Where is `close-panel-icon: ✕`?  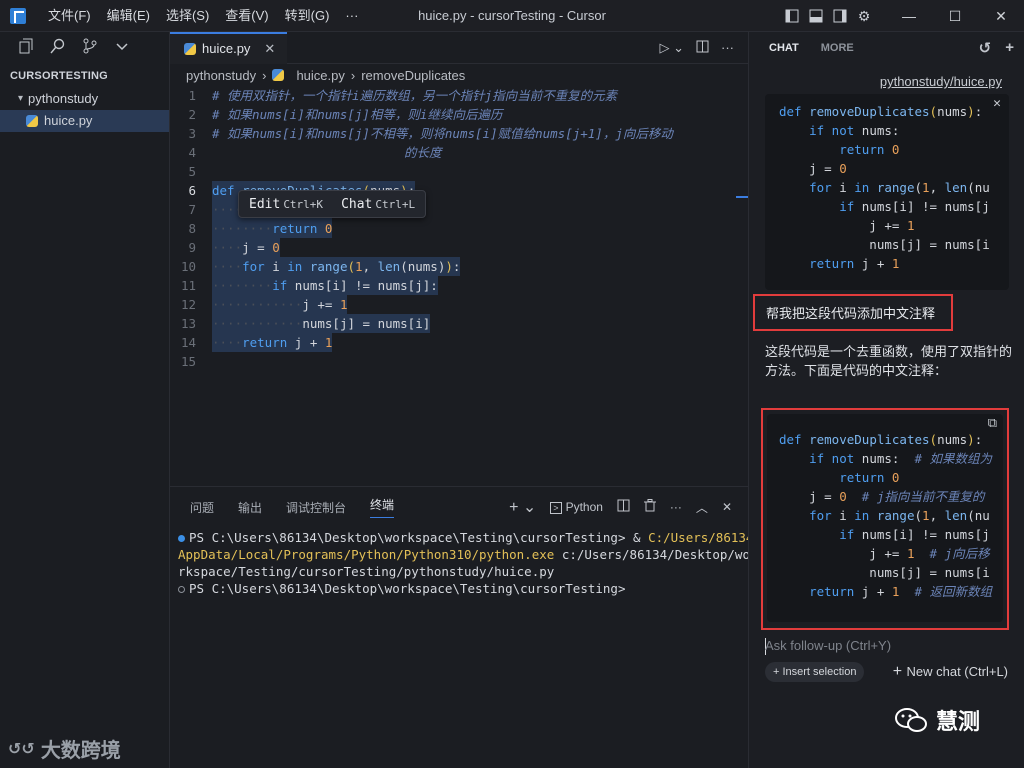
close-panel-icon: ✕ is located at coordinates (727, 507).